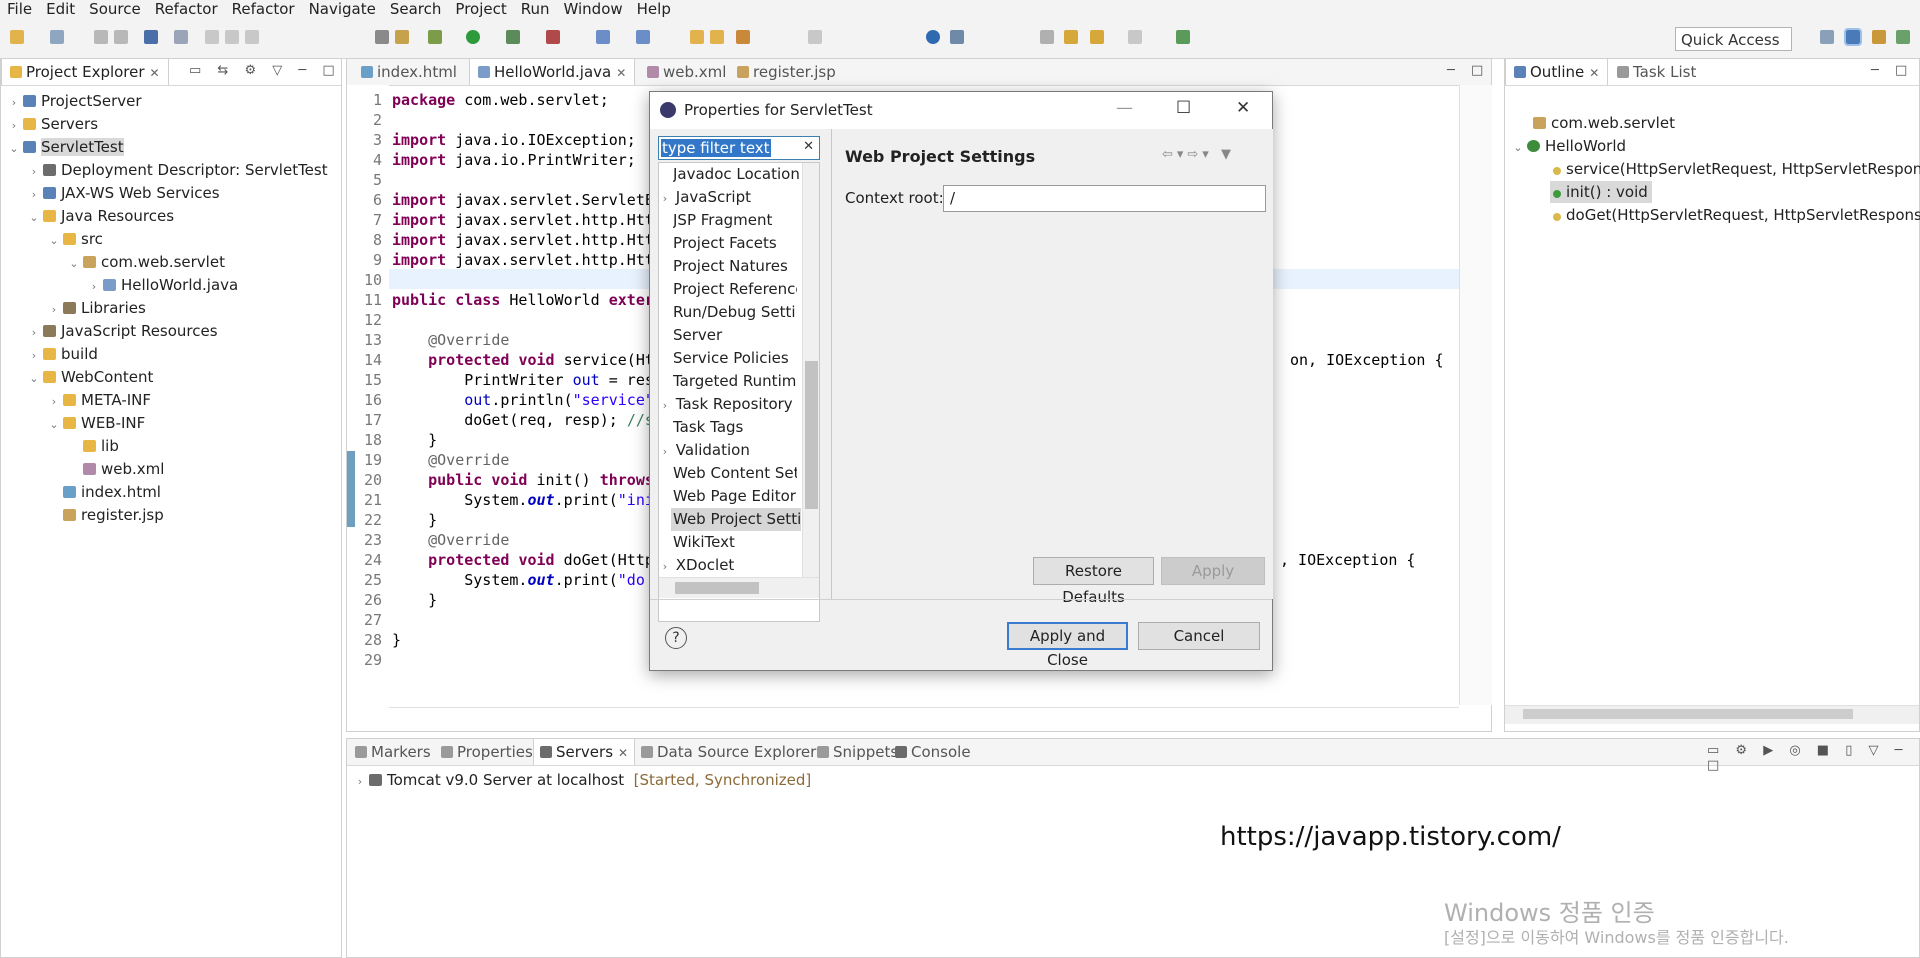 The width and height of the screenshot is (1920, 958). I want to click on bottom-view-toolbar: ▭ ⚙ ▶ ◎ ■ ▯ ▽ ─ □, so click(1813, 758).